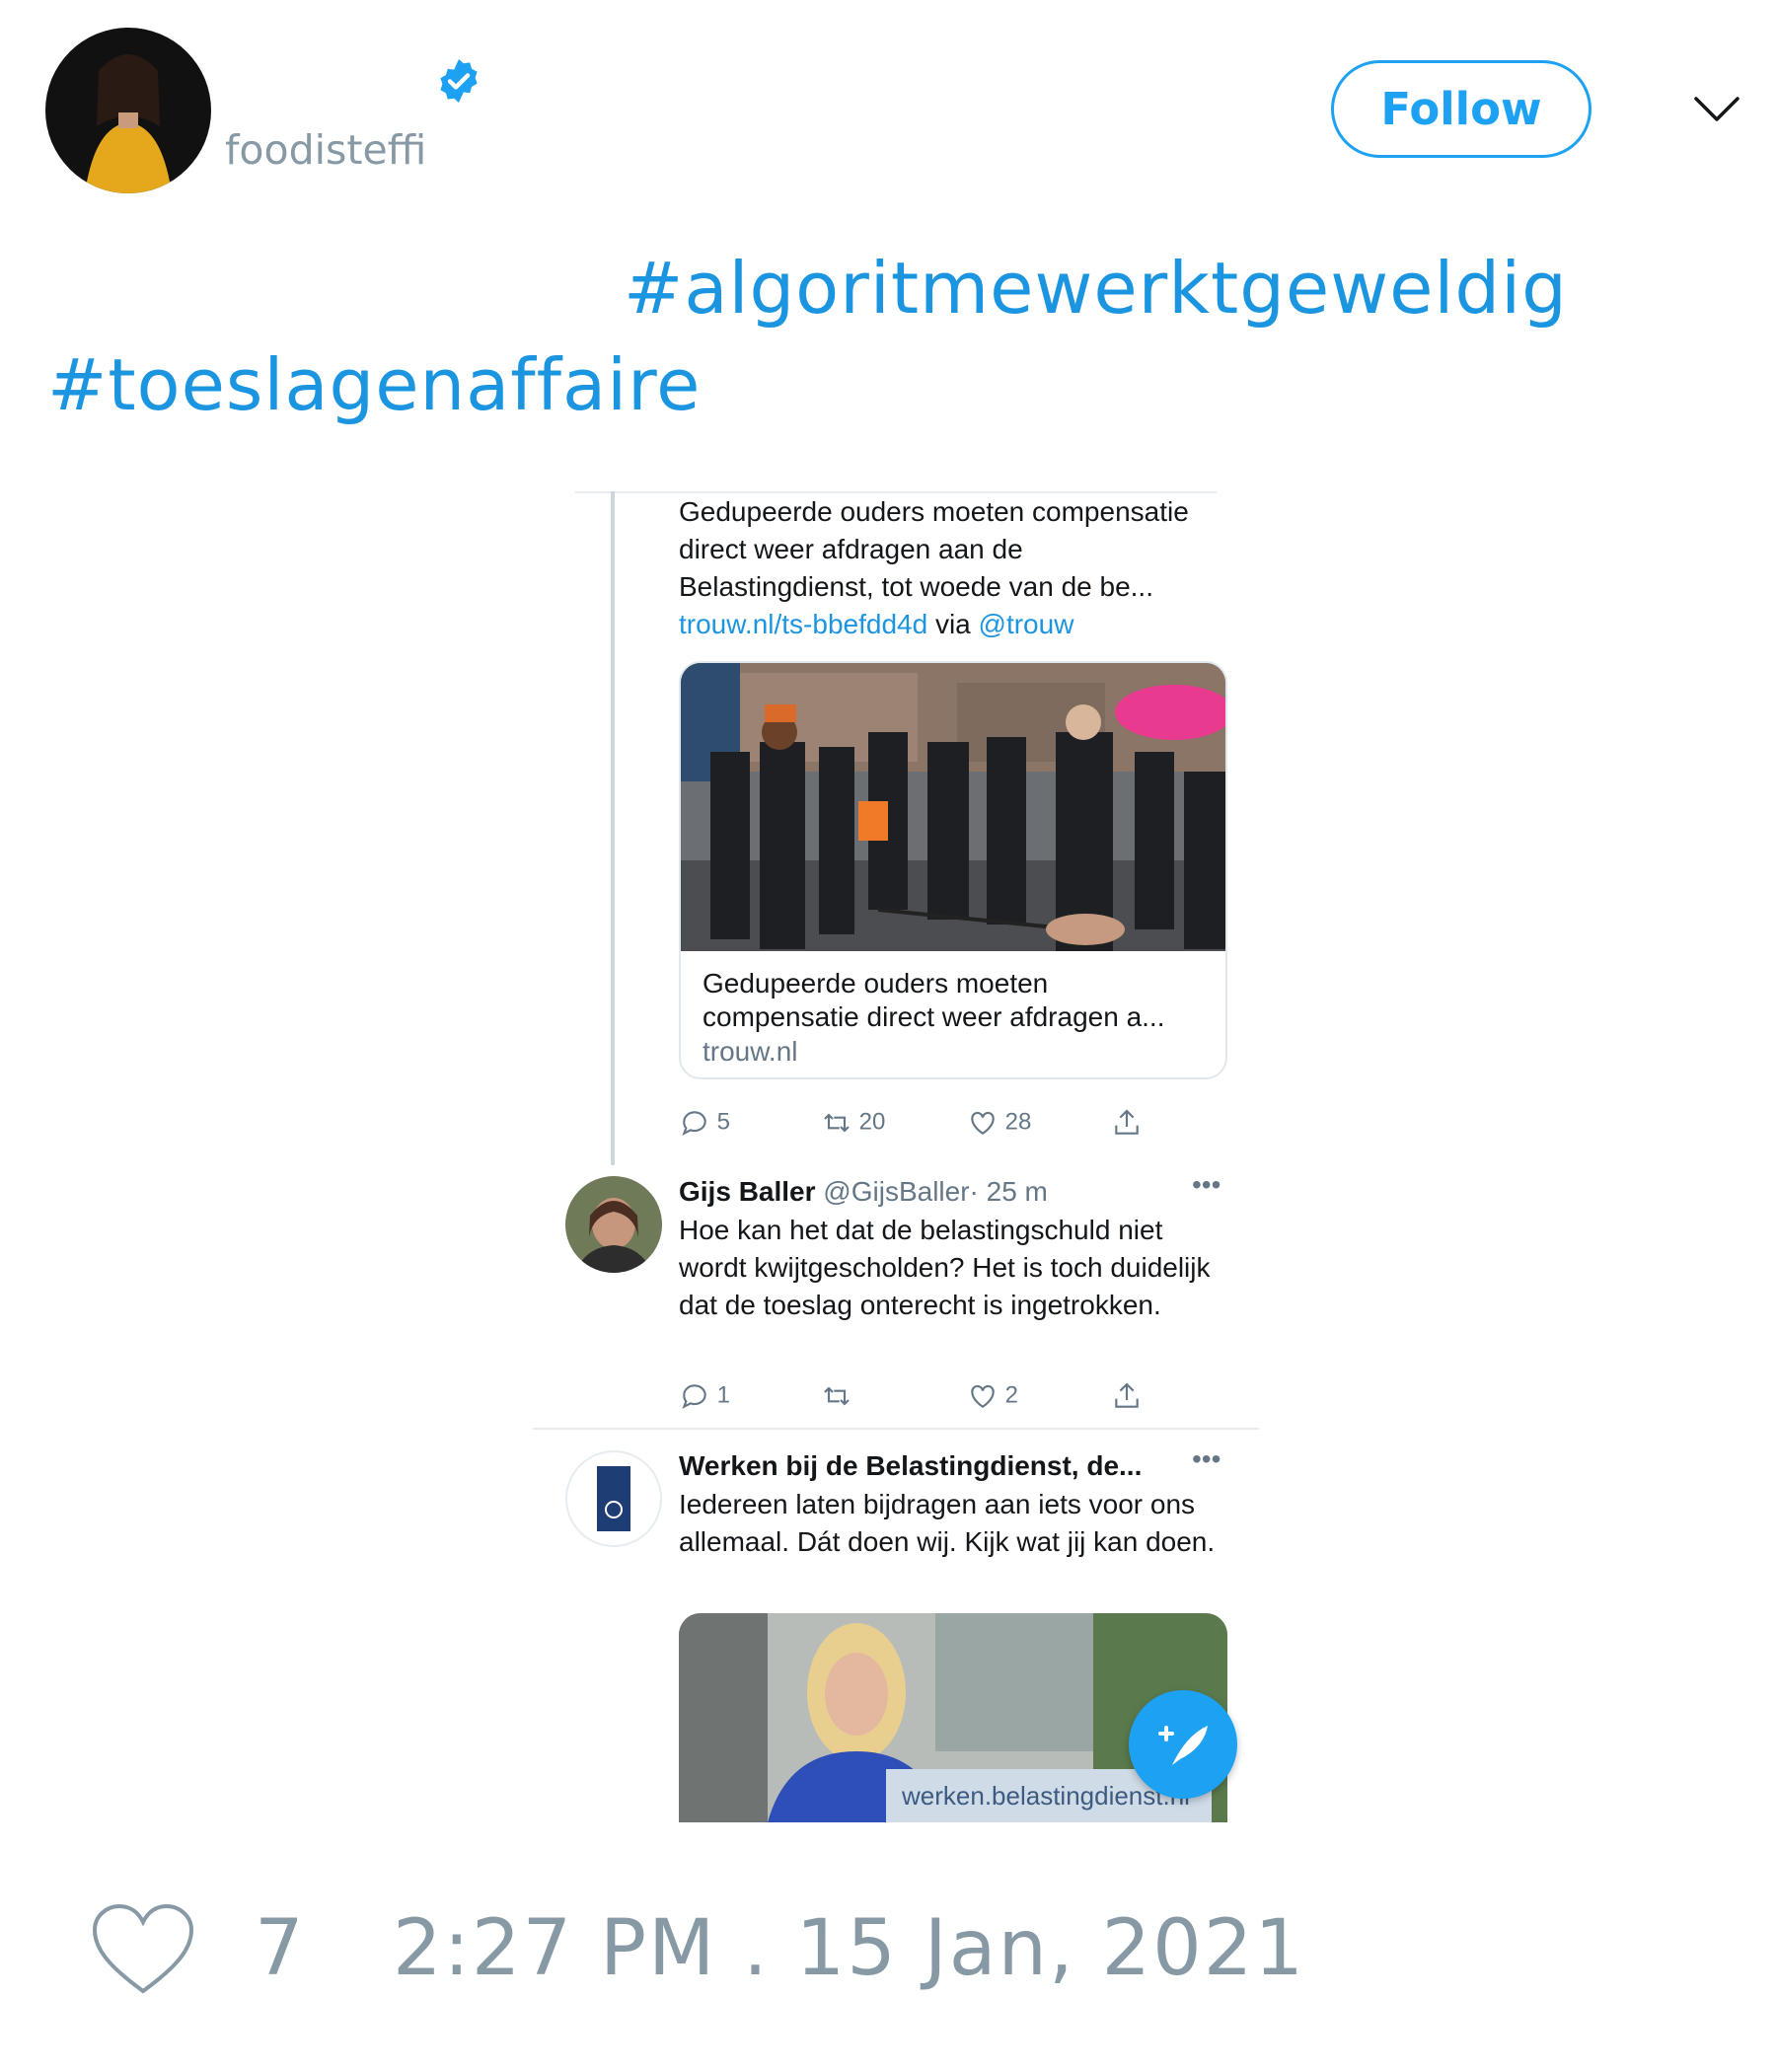 This screenshot has height=2072, width=1776. Describe the element at coordinates (953, 807) in the screenshot. I see `article-photo` at that location.